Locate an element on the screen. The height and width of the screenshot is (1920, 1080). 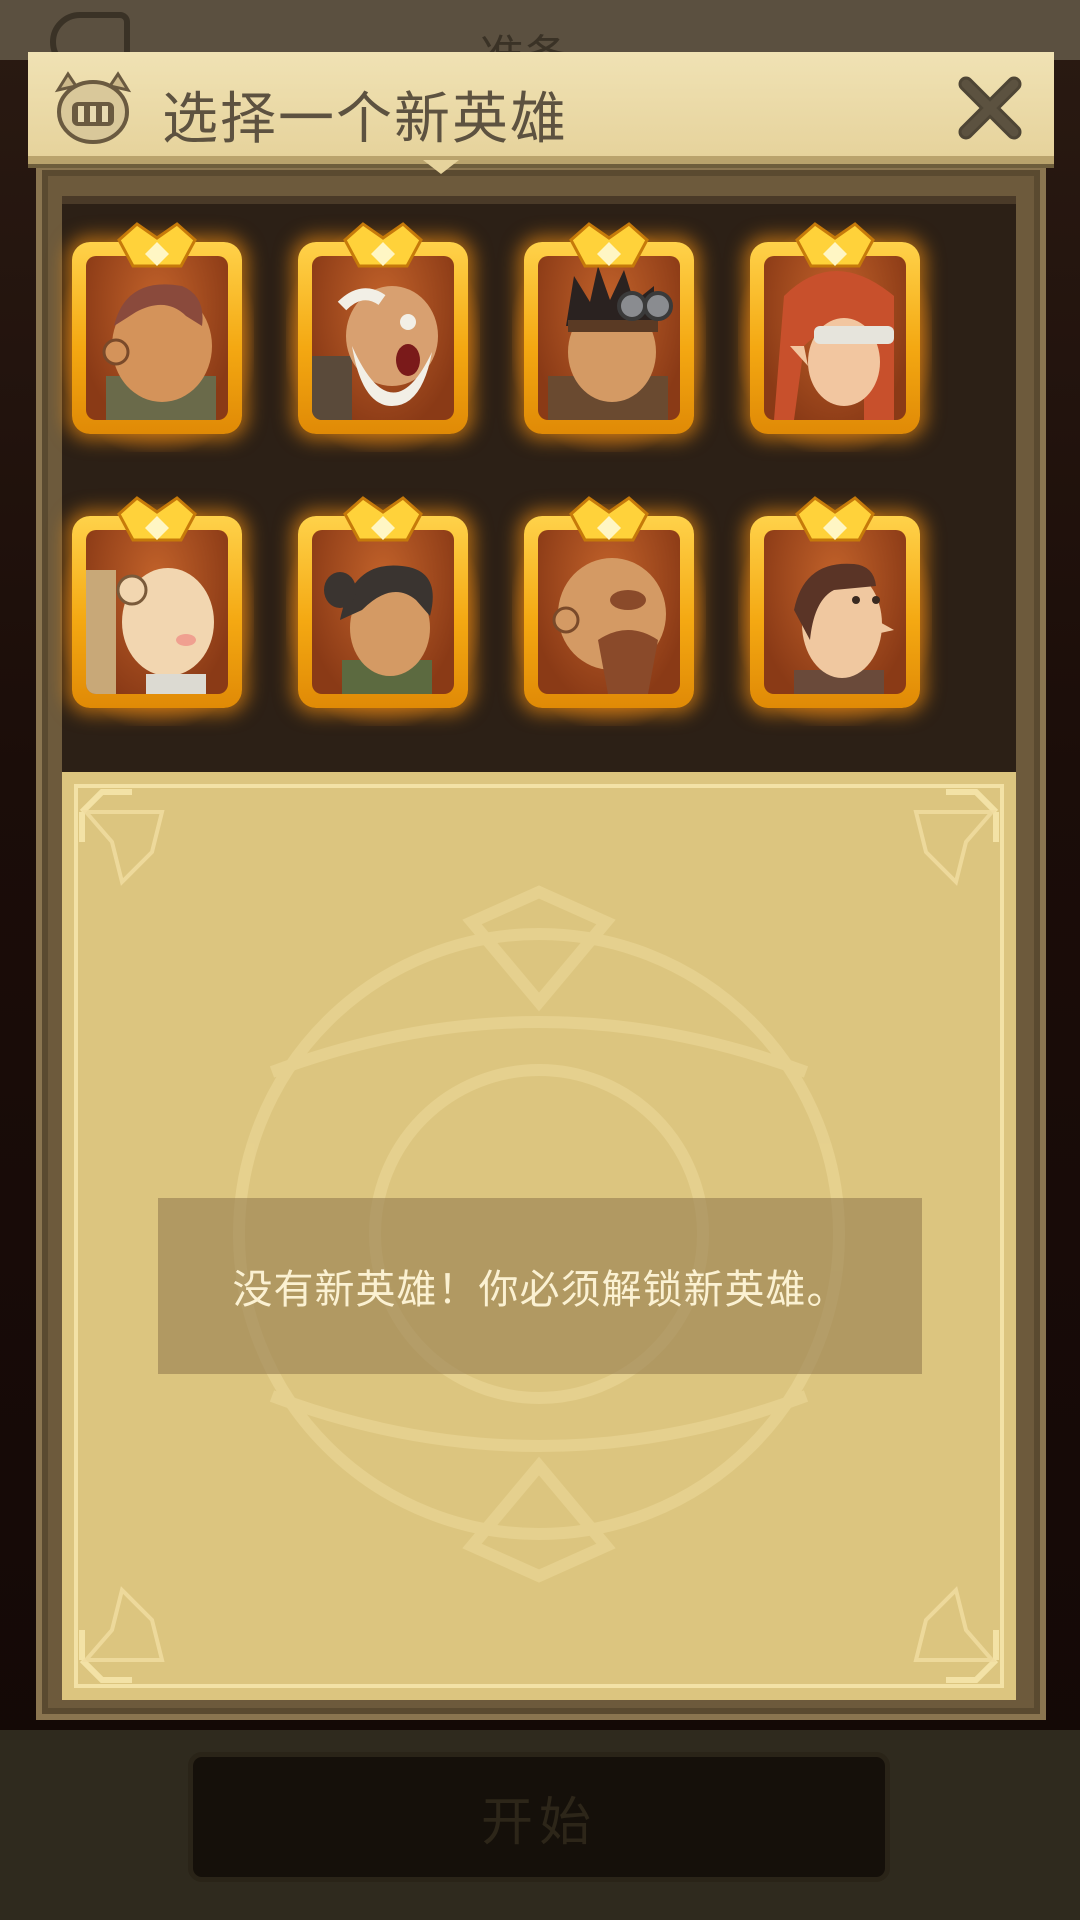
no-new-hero-message: 没有新英雄！你必须解锁新英雄。 is located at coordinates (540, 1290).